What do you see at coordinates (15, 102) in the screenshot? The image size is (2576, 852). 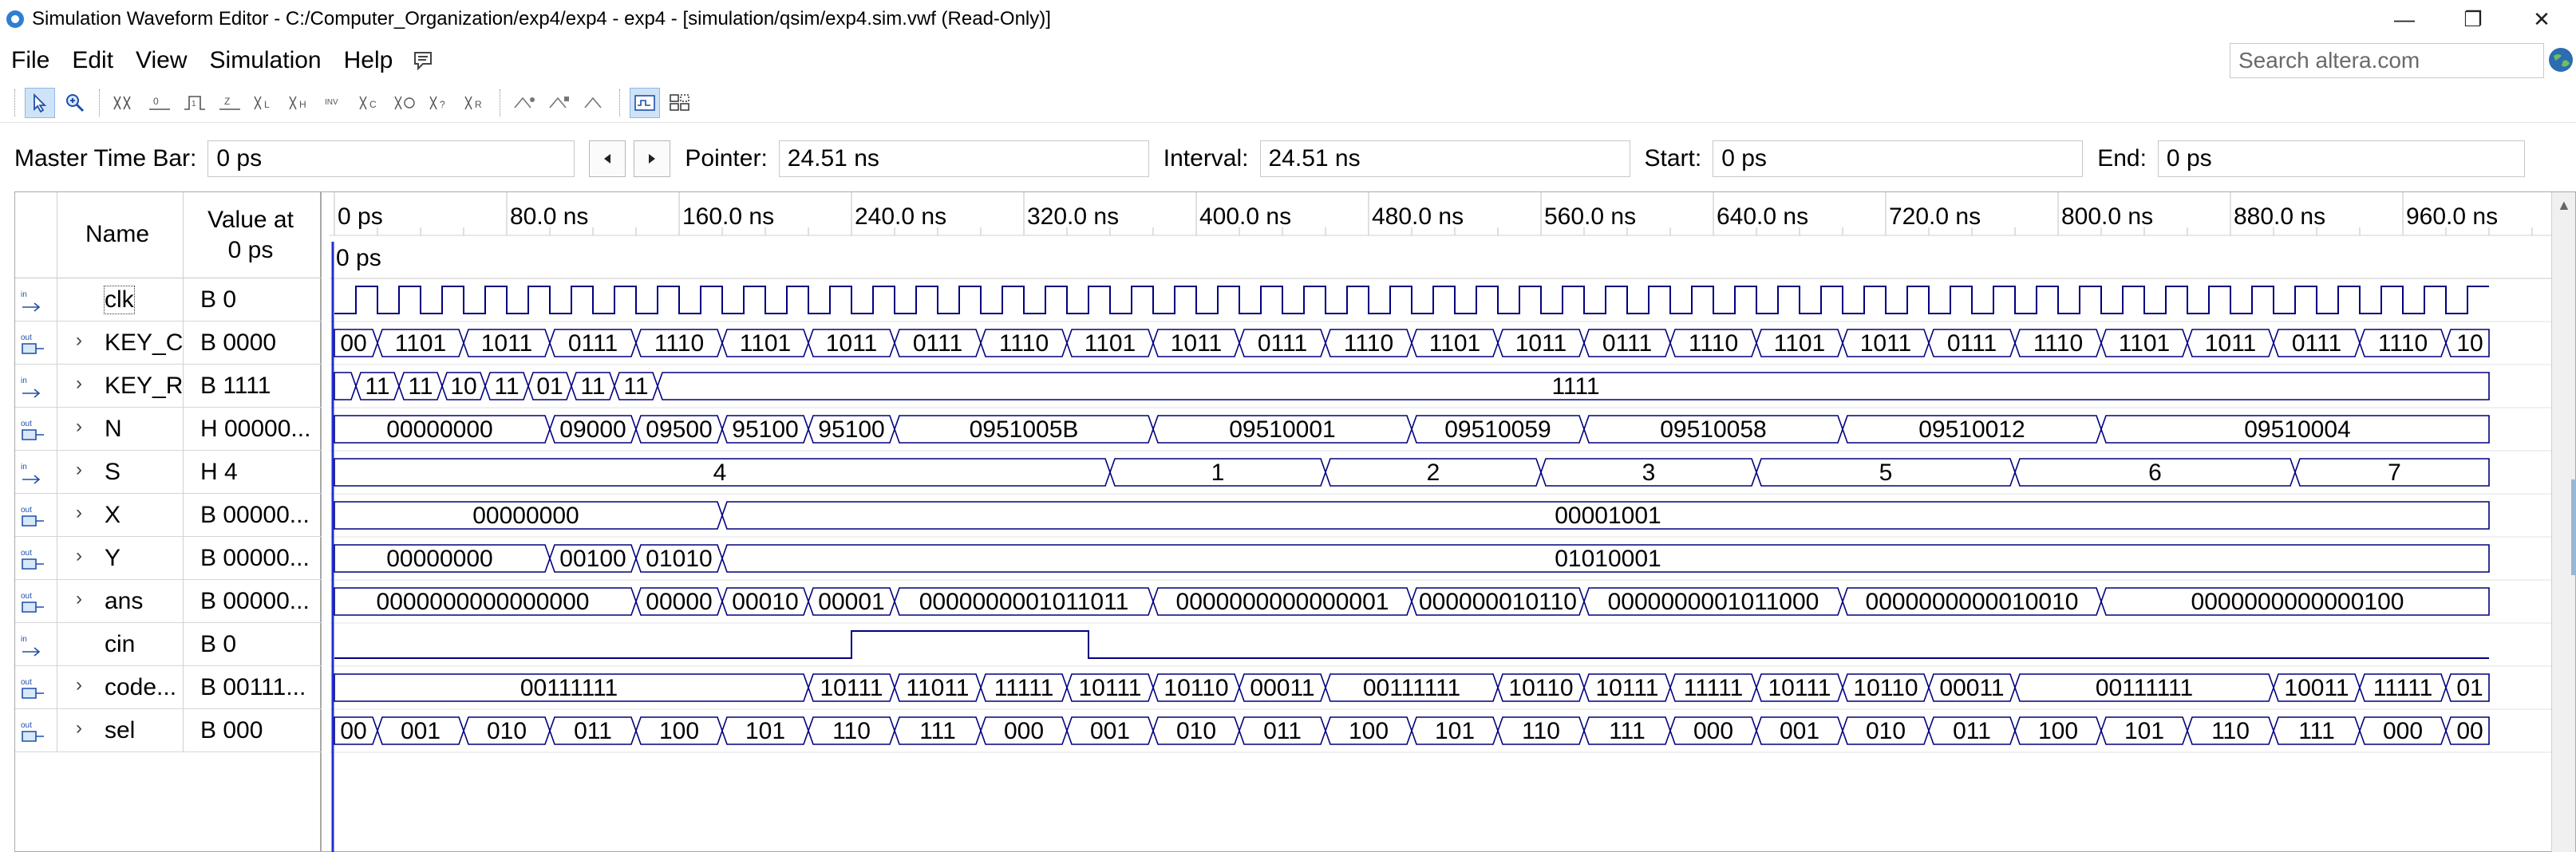 I see `toolbar-grip` at bounding box center [15, 102].